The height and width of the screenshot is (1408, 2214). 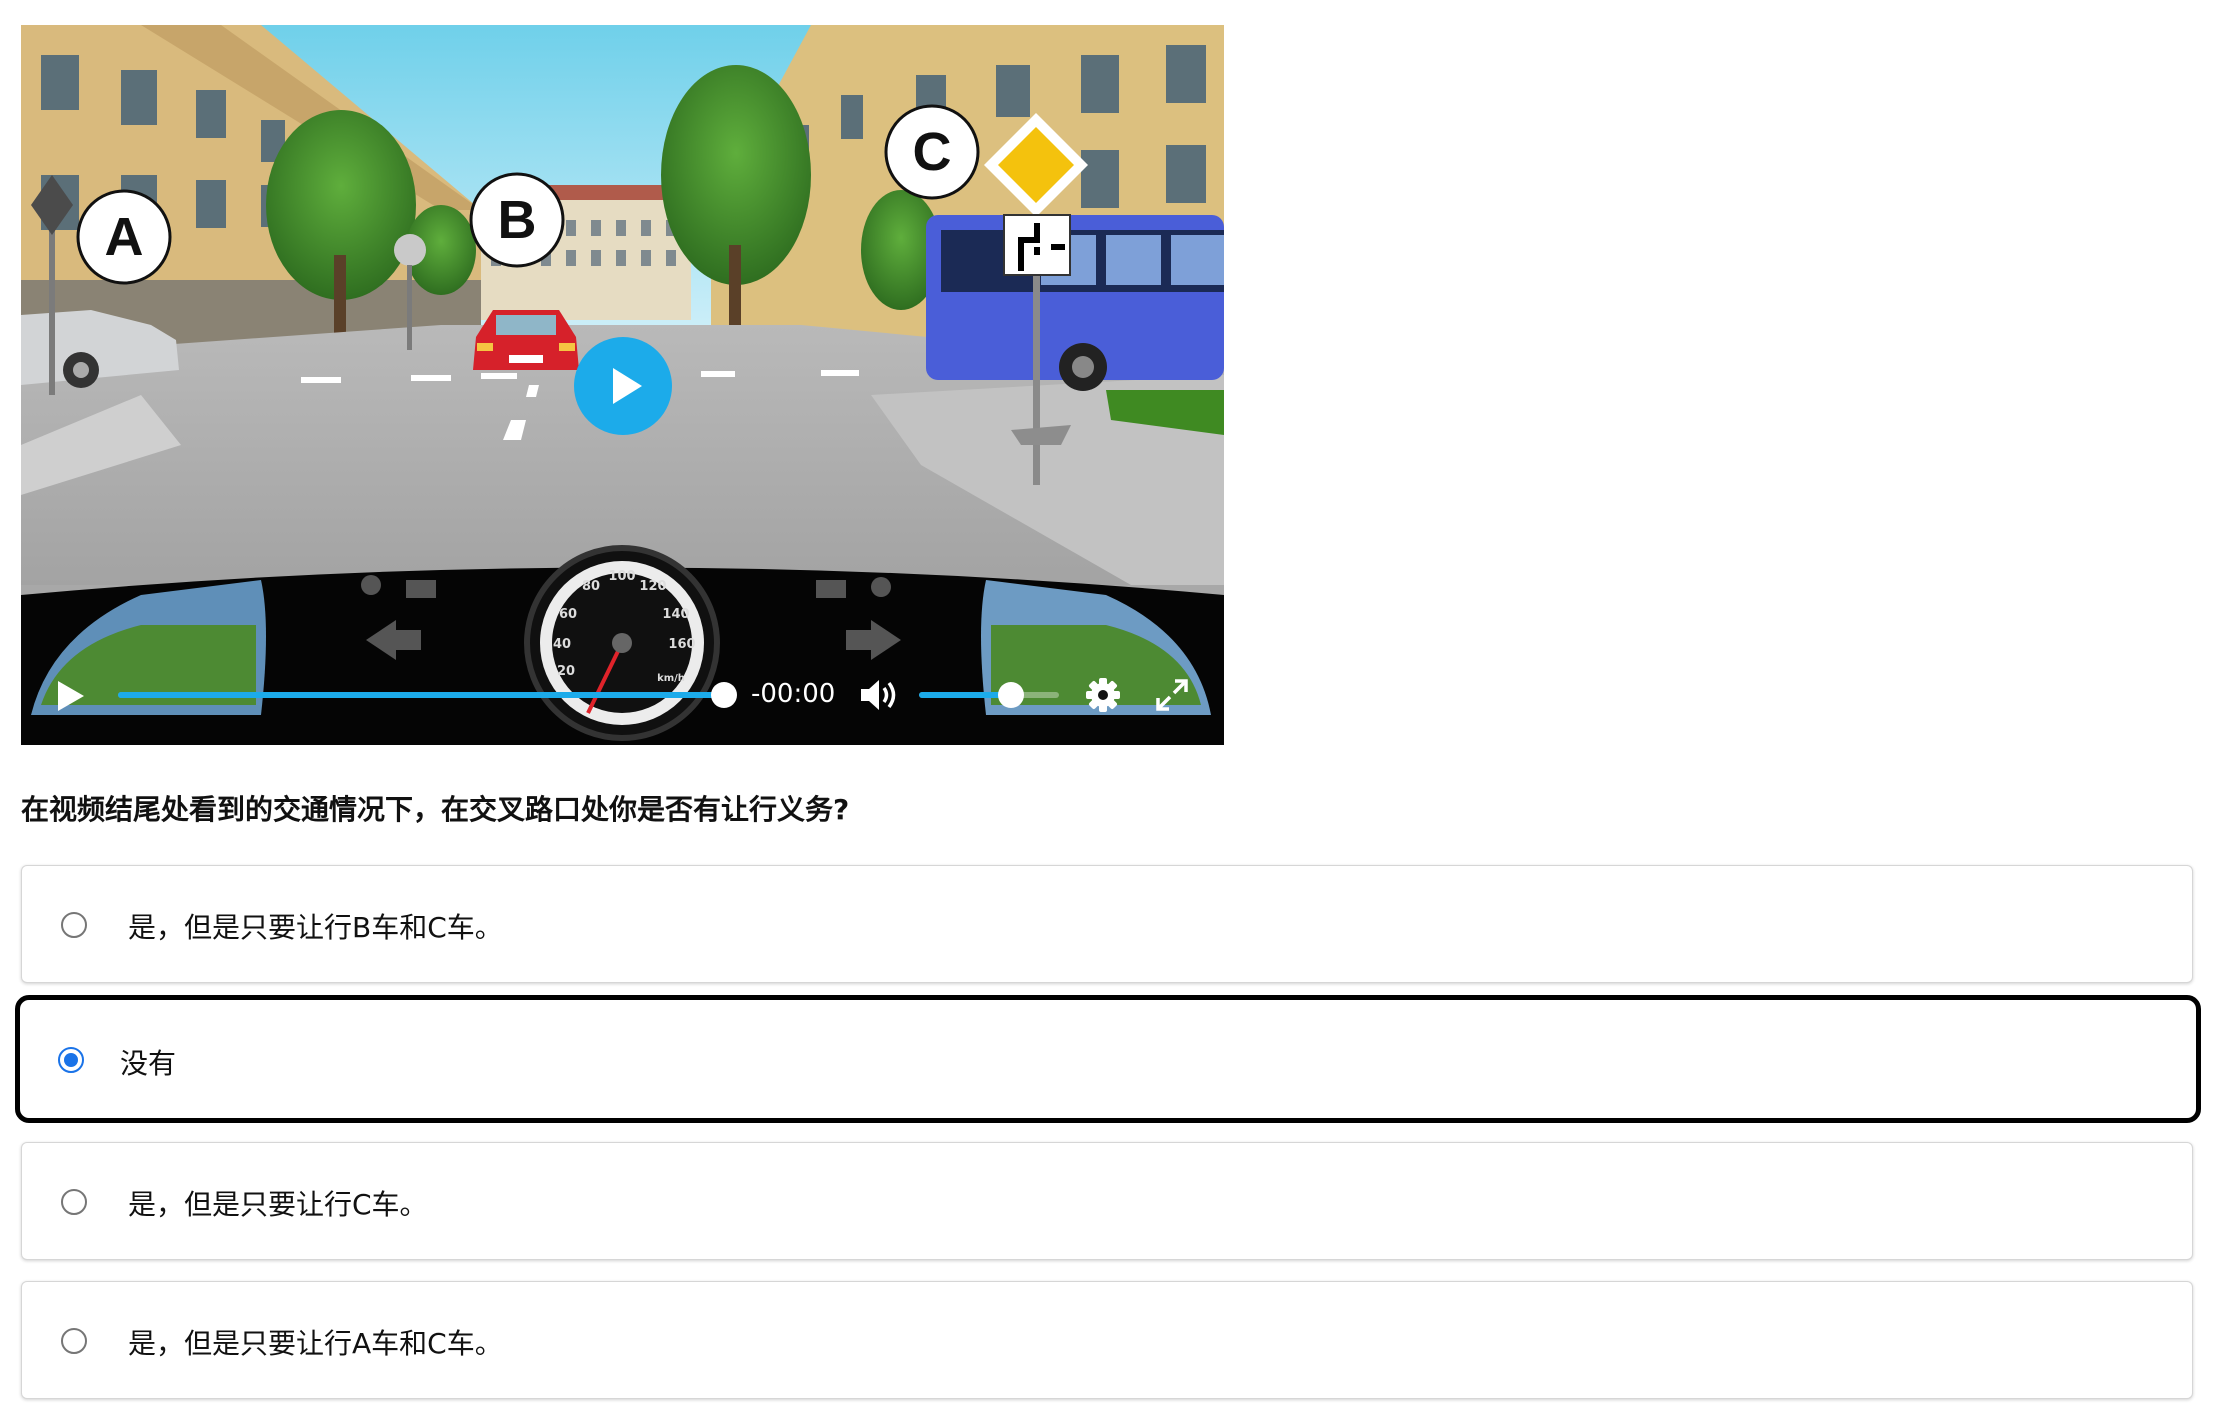 What do you see at coordinates (621, 576) in the screenshot?
I see `svg-text: 100` at bounding box center [621, 576].